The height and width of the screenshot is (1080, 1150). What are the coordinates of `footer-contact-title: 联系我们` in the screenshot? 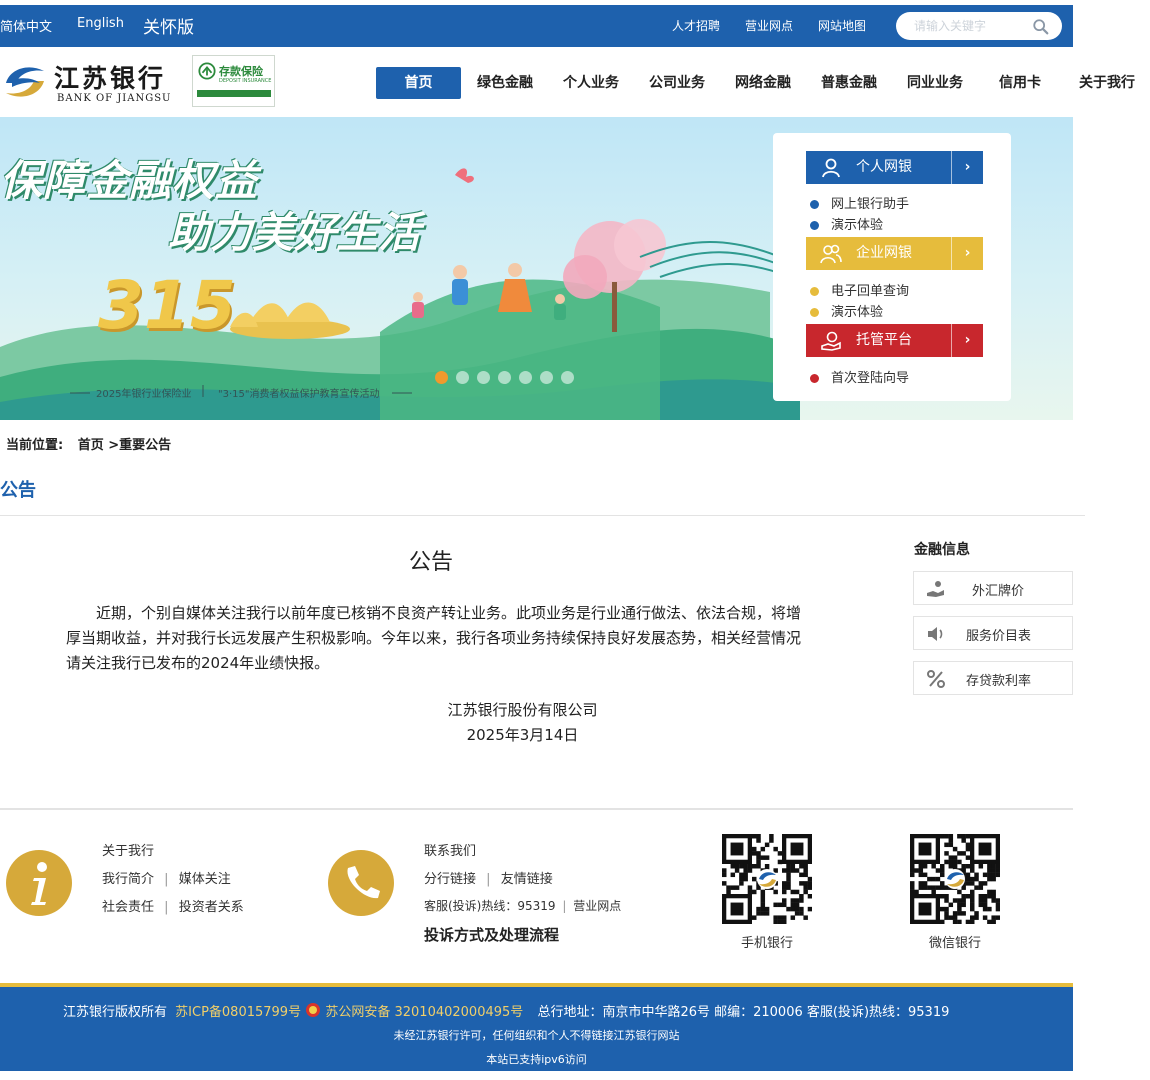 It's located at (450, 849).